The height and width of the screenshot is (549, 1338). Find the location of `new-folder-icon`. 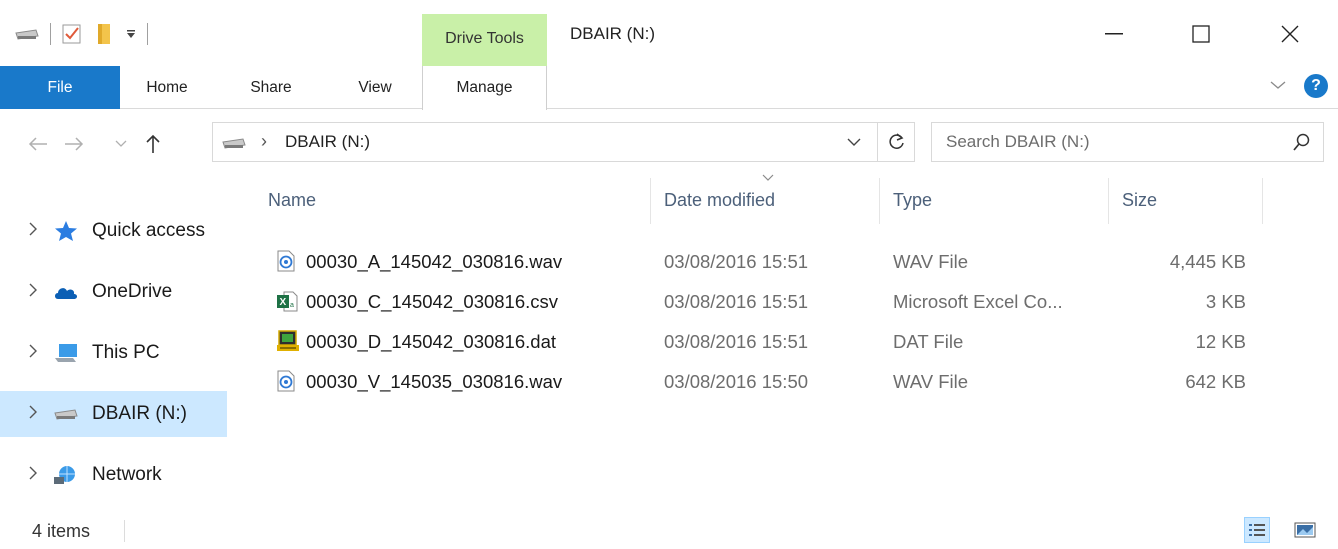

new-folder-icon is located at coordinates (104, 34).